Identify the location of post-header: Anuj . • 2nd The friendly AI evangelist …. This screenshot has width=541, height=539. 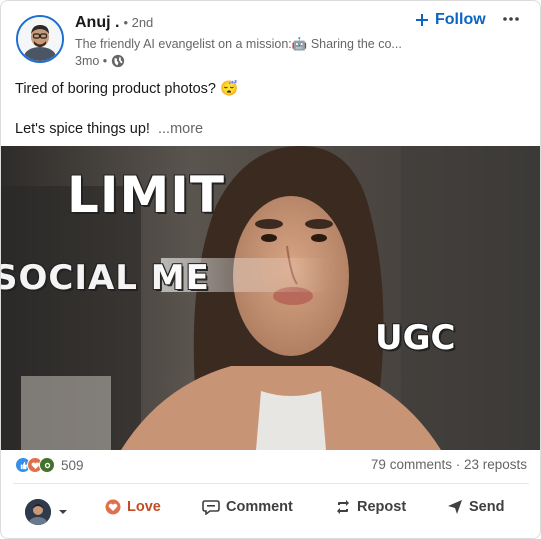
(270, 37).